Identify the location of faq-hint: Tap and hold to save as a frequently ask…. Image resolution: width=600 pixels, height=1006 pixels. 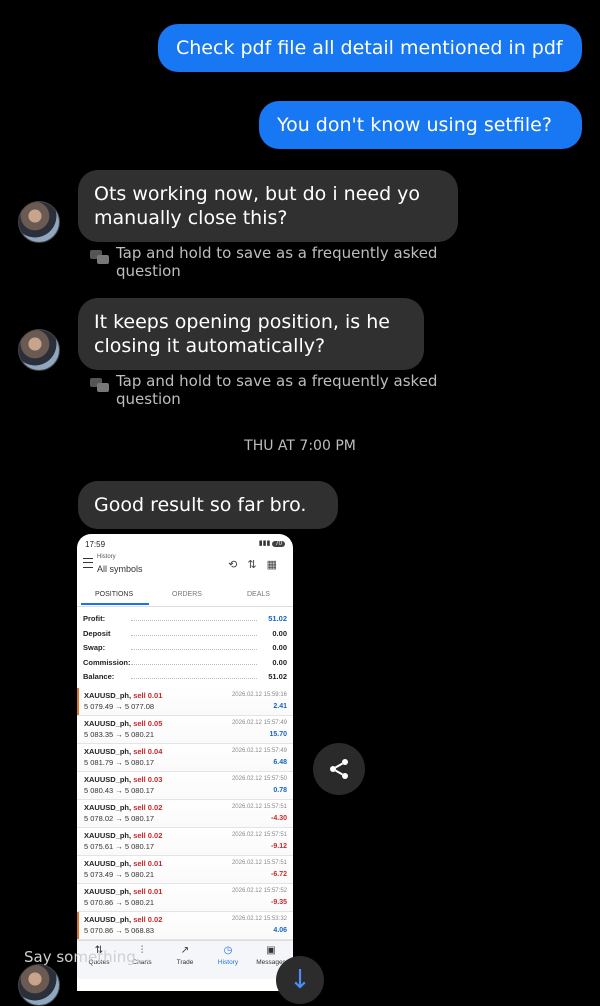
(277, 262).